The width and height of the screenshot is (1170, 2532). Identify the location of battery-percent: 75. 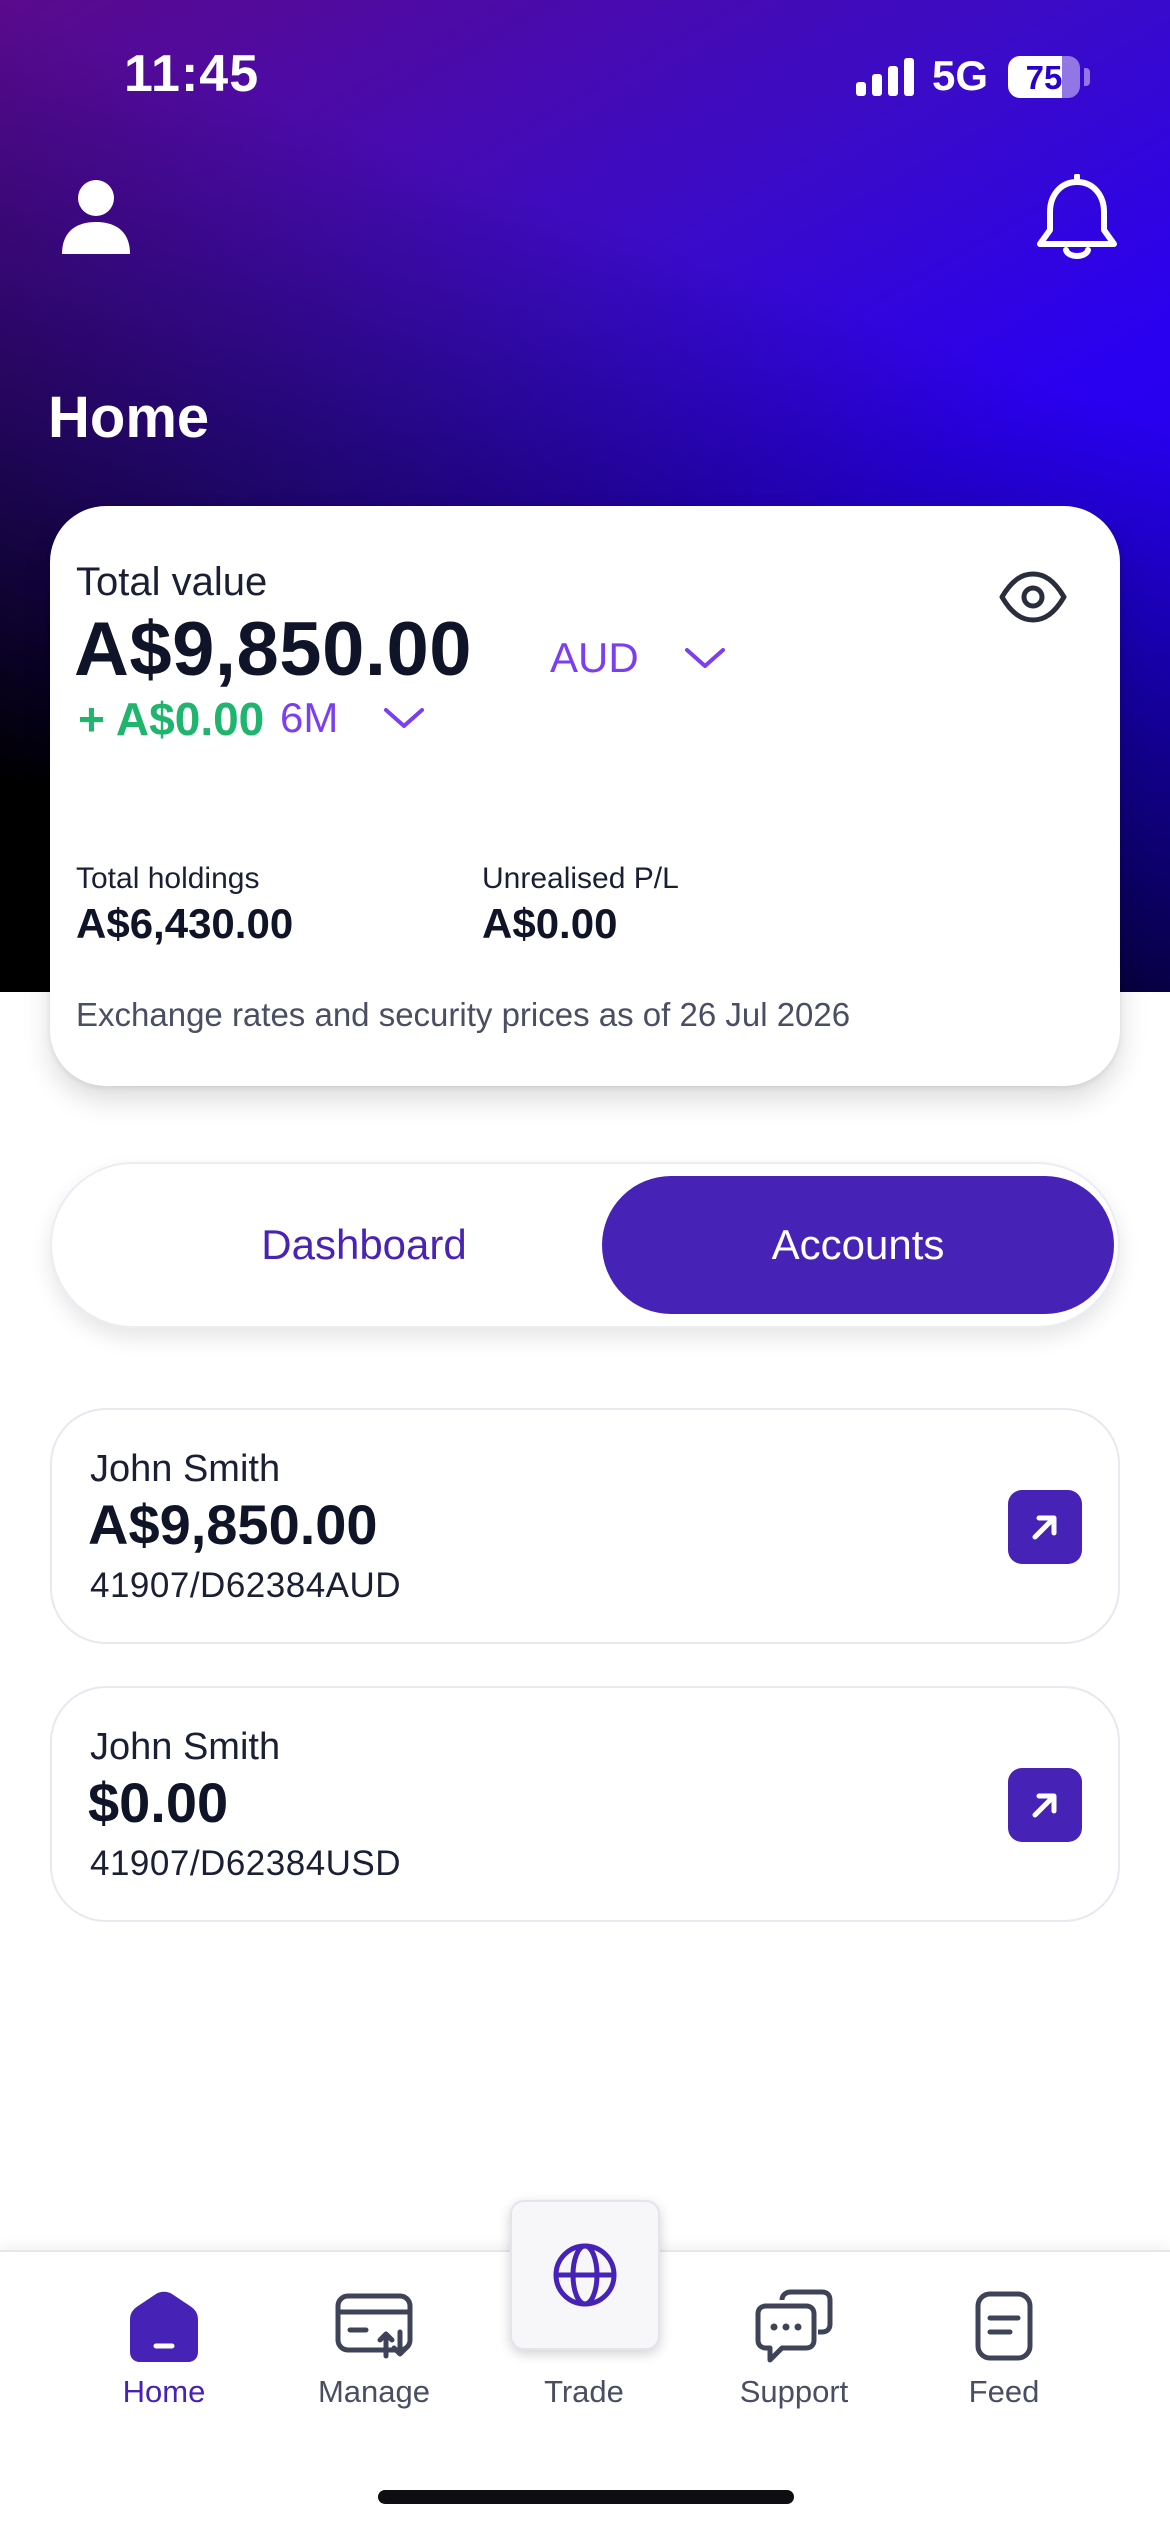
(1044, 77).